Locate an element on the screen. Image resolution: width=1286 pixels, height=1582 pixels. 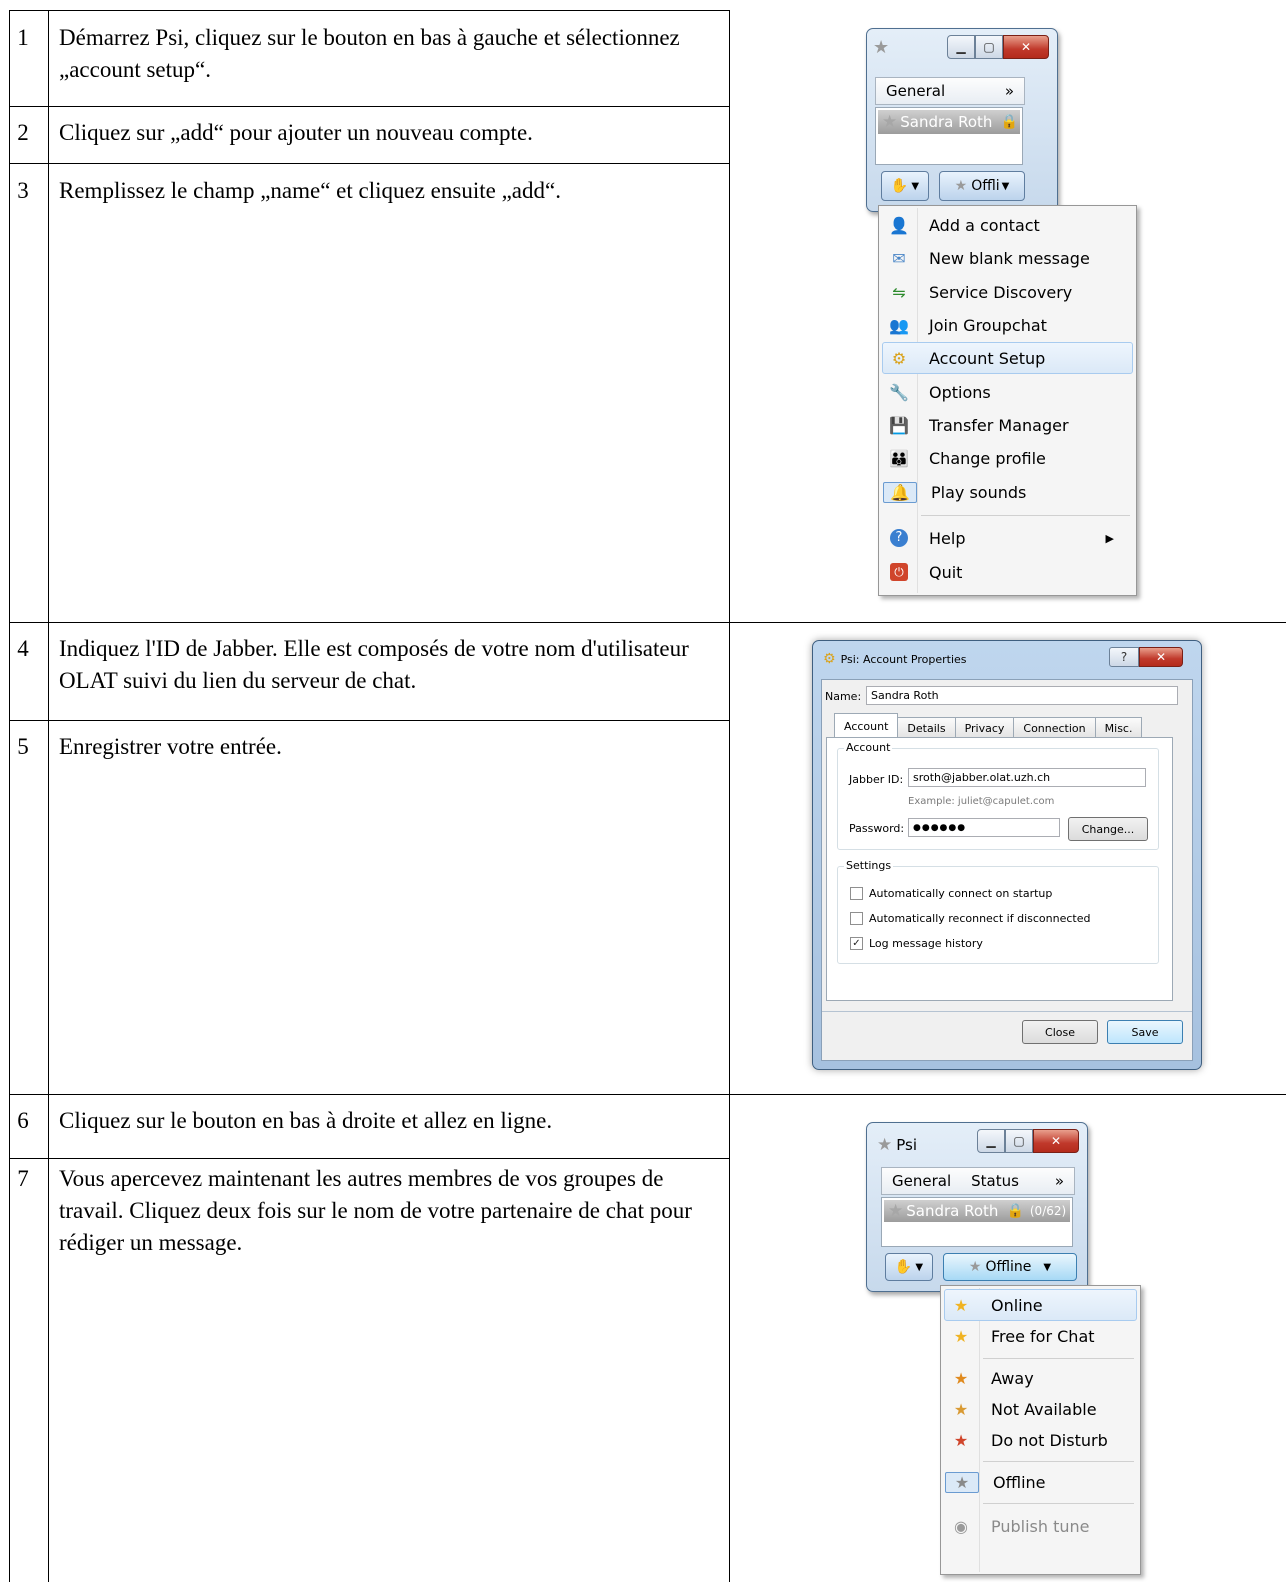
menu-item-quit: ⏻ Quit is located at coordinates (1007, 572).